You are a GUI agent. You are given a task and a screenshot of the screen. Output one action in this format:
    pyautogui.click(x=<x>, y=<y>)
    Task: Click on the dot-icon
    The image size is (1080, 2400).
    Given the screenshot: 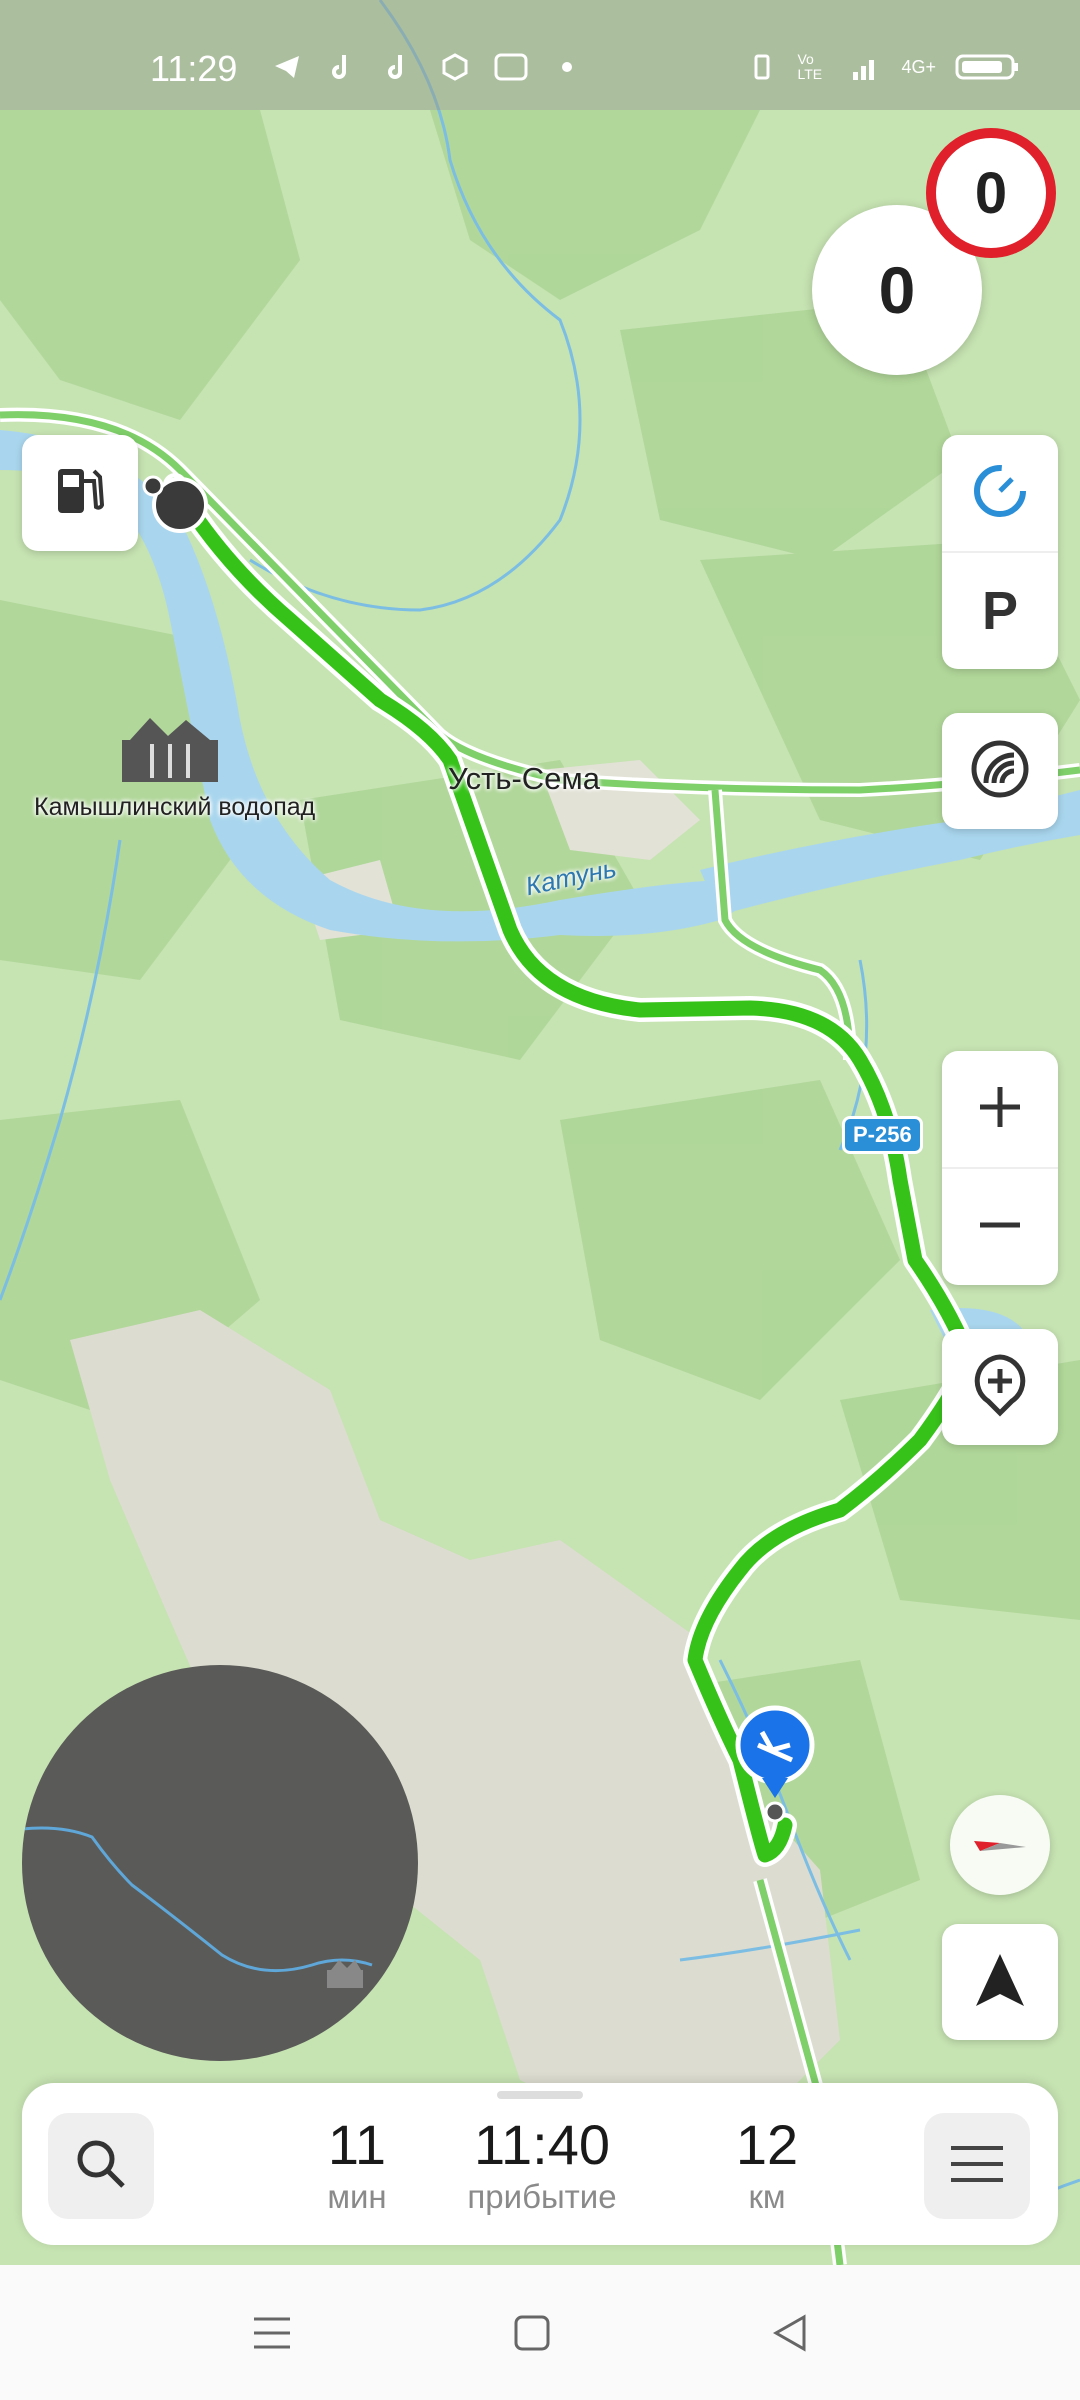 What is the action you would take?
    pyautogui.click(x=567, y=67)
    